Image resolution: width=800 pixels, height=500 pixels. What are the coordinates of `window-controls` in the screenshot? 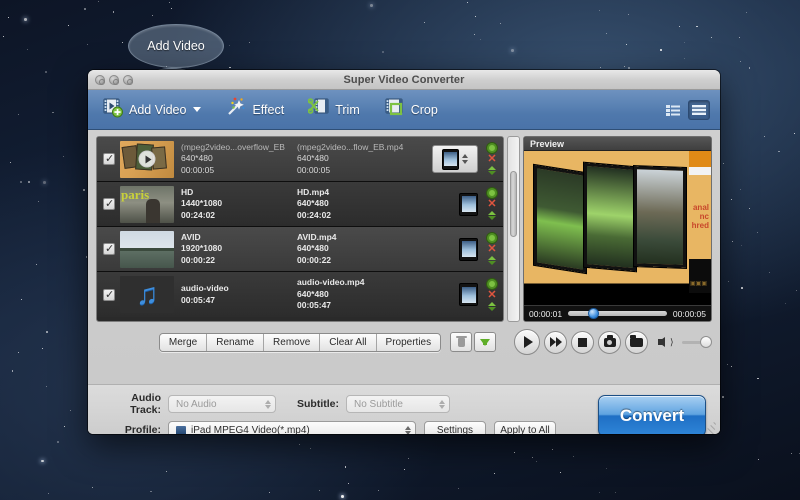 It's located at (114, 80).